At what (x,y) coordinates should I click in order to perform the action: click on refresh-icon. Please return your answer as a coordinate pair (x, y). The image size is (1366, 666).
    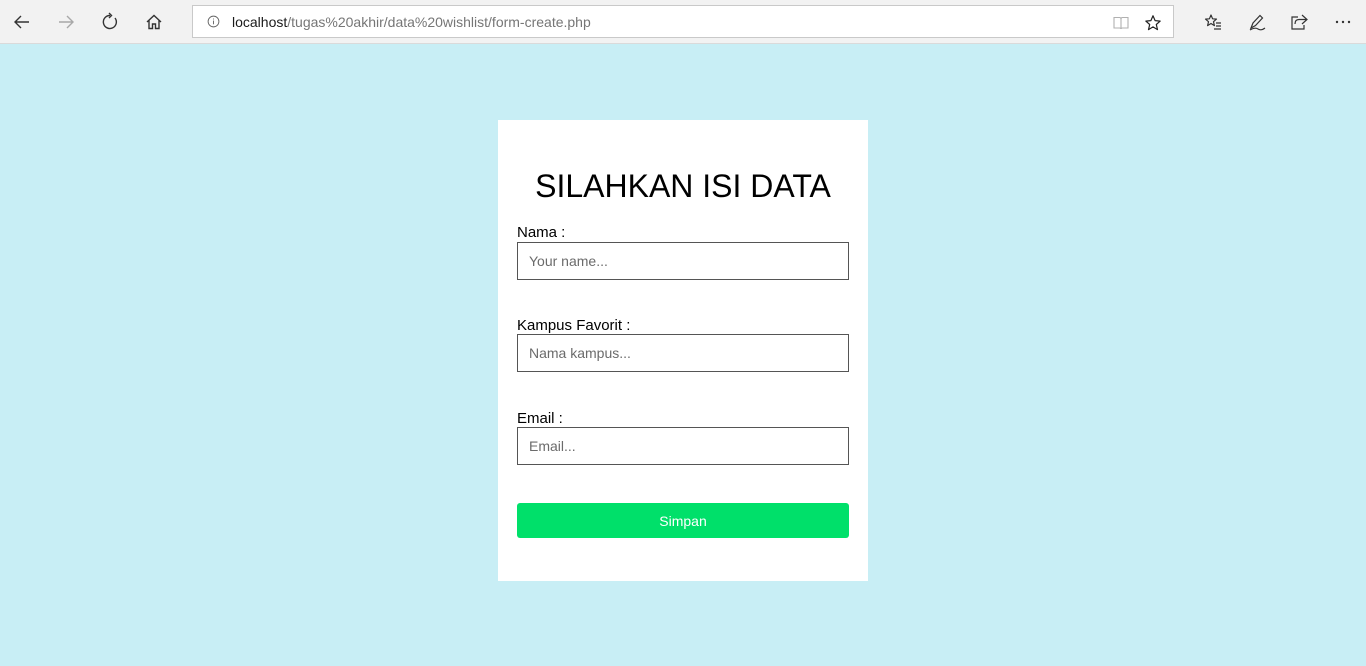
    Looking at the image, I should click on (110, 21).